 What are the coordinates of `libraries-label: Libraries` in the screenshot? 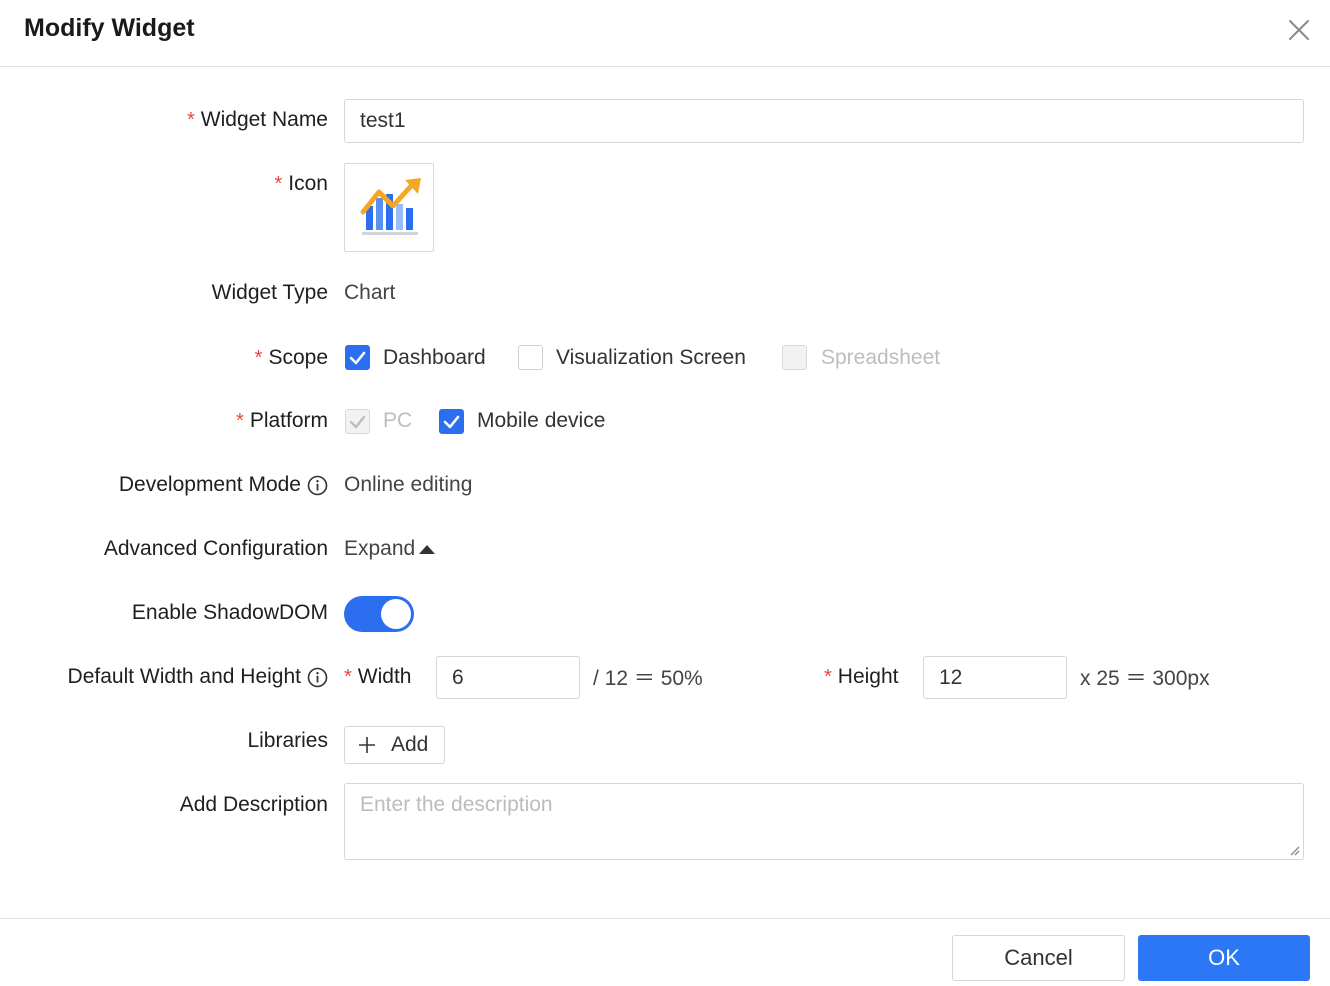 It's located at (287, 740).